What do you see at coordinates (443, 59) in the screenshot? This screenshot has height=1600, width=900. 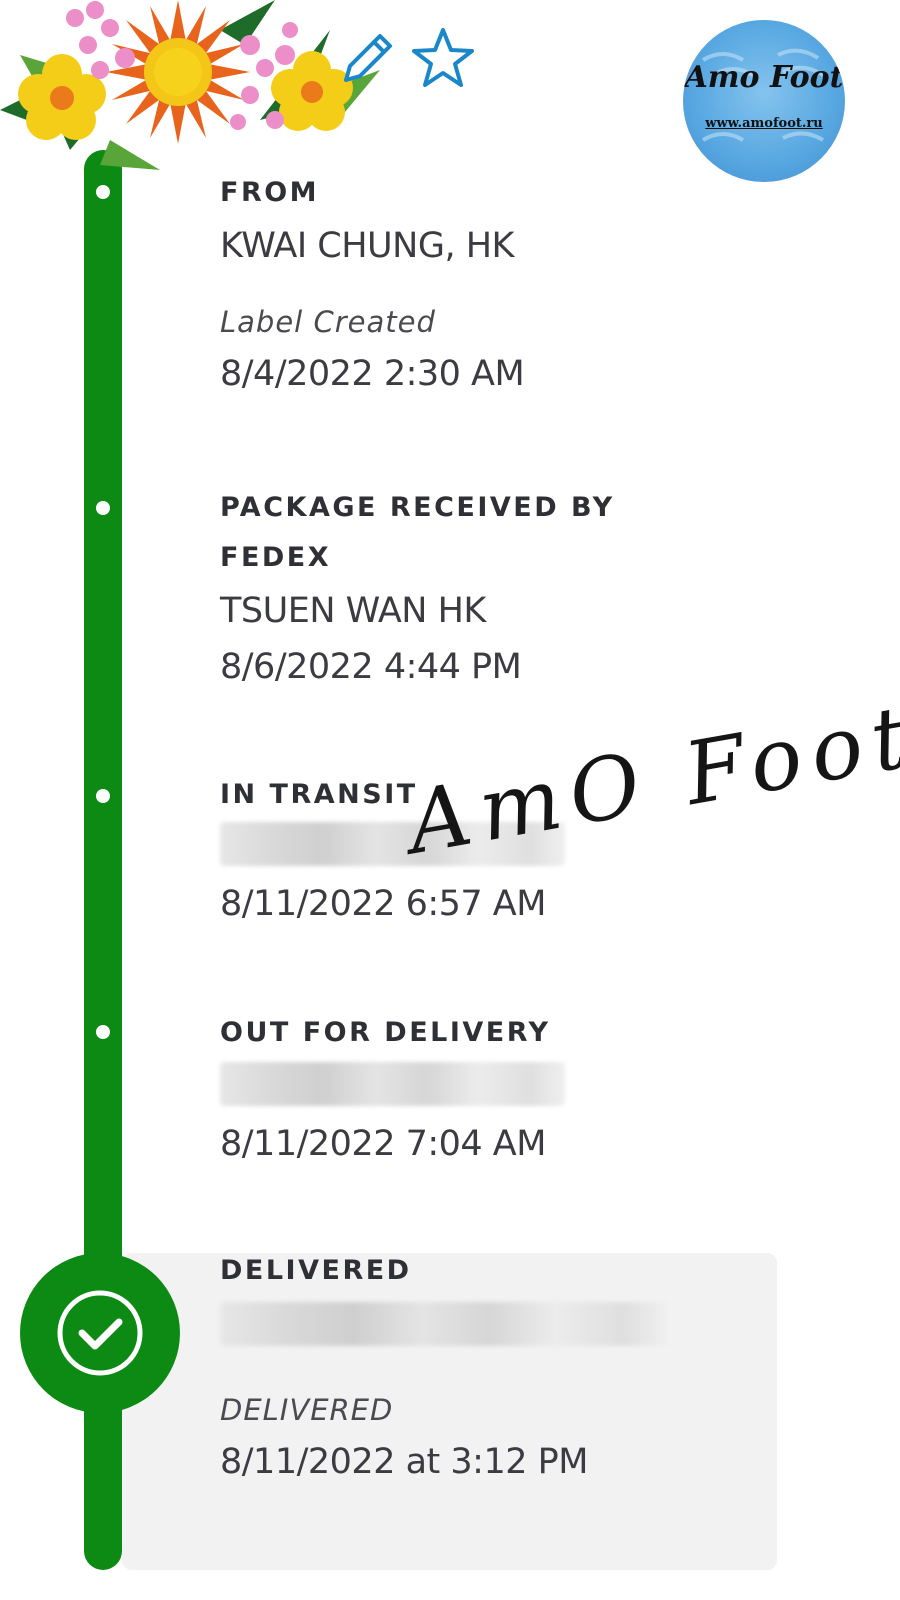 I see `star-icon` at bounding box center [443, 59].